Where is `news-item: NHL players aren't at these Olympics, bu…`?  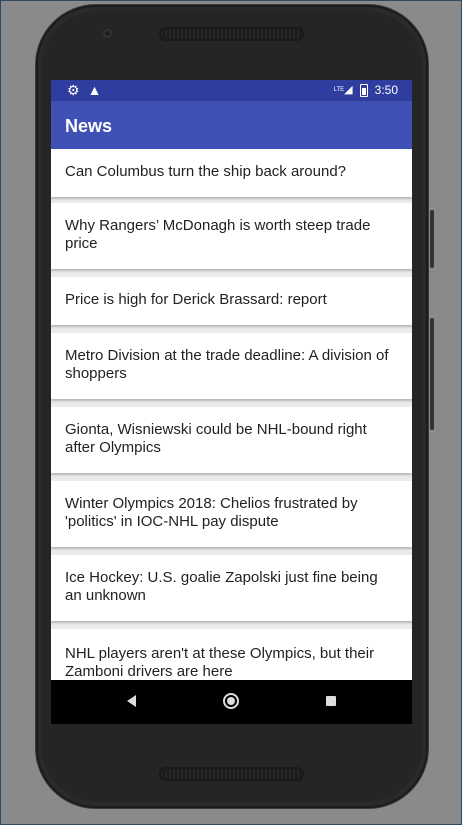
news-item: NHL players aren't at these Olympics, bu… is located at coordinates (231, 654).